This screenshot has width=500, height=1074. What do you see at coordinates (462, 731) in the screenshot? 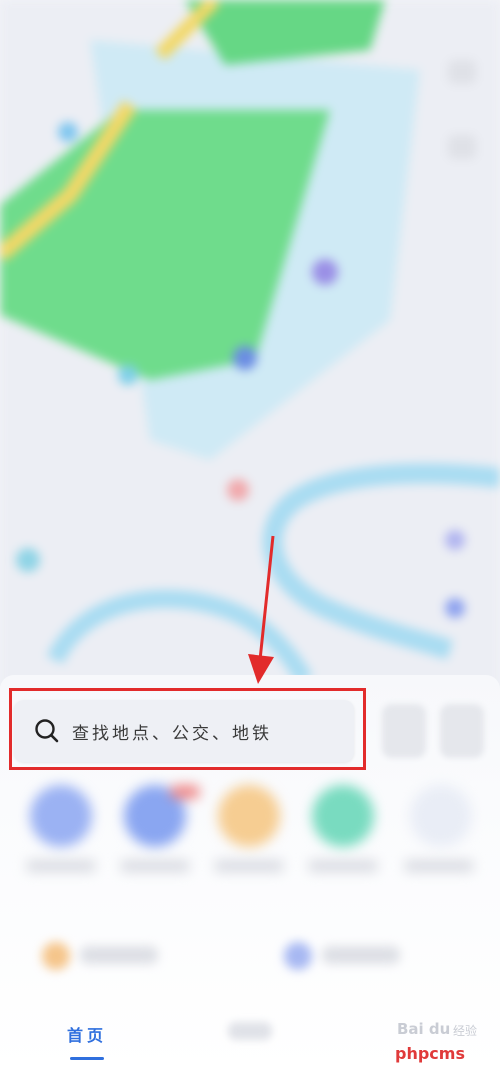
I see `more-button` at bounding box center [462, 731].